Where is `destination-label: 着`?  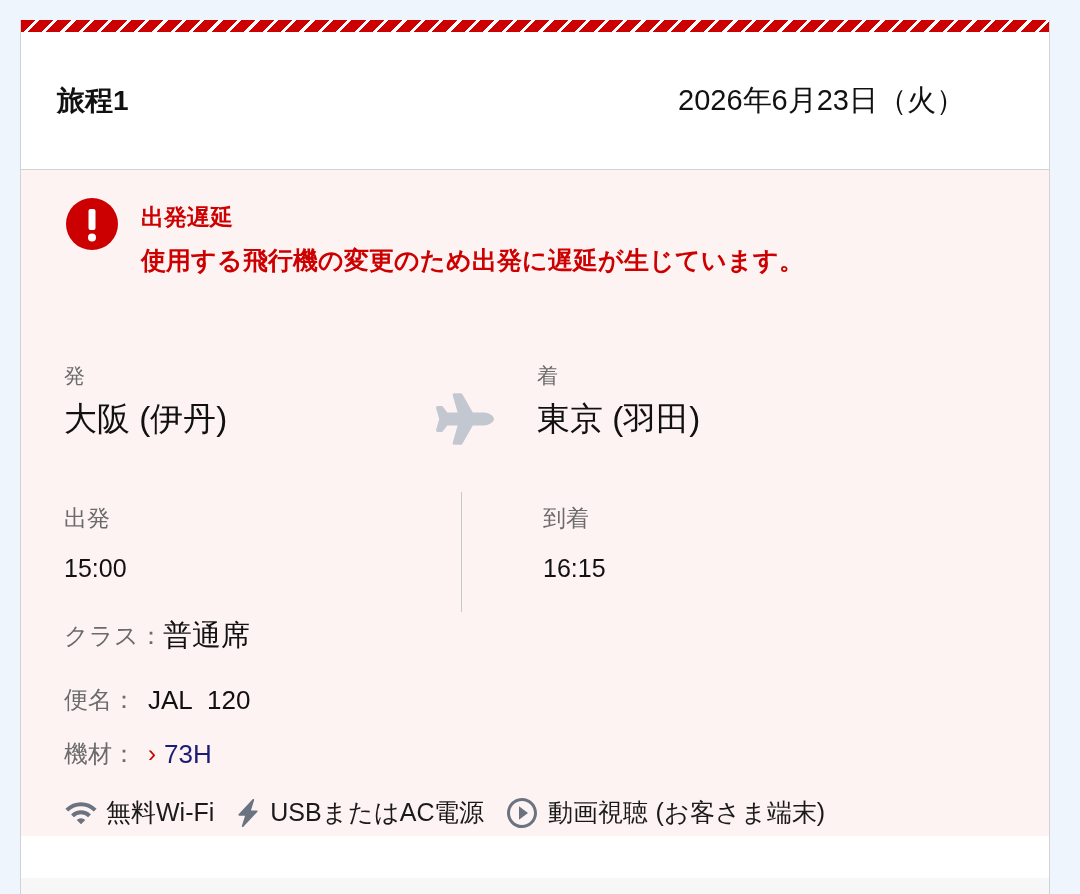 destination-label: 着 is located at coordinates (547, 376).